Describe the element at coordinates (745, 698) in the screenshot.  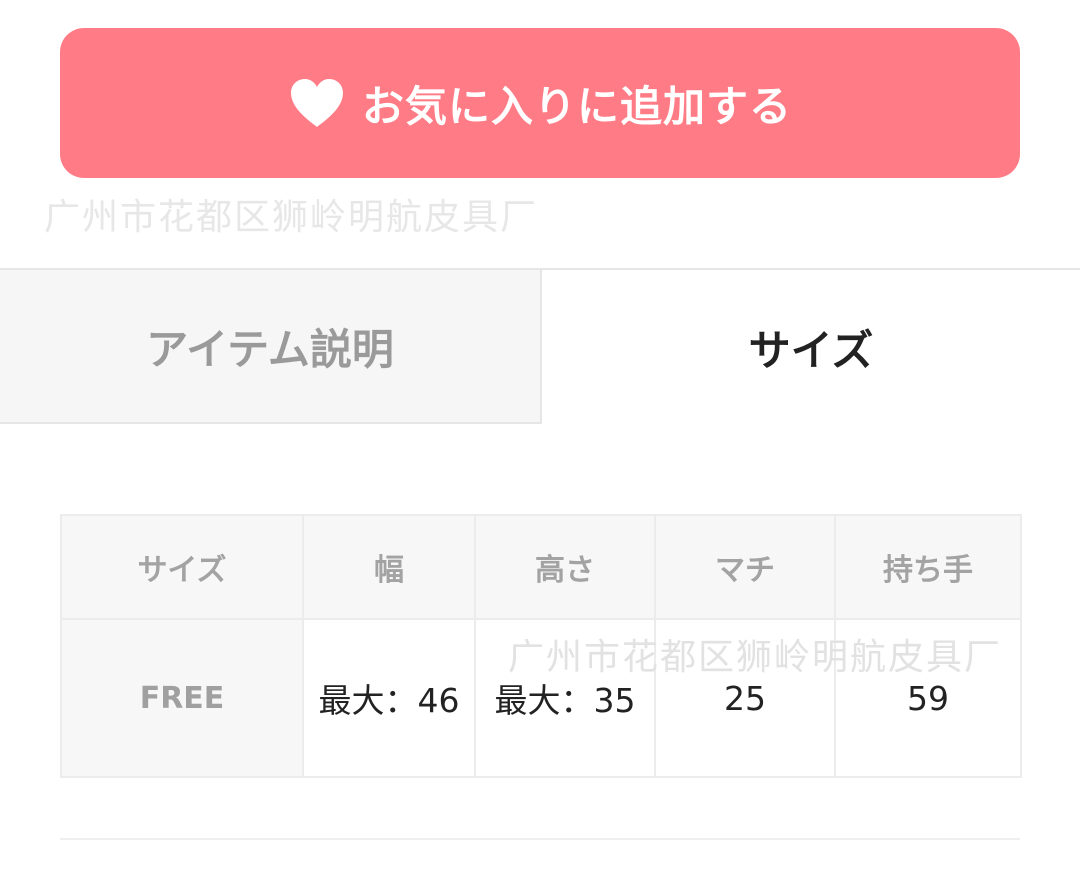
I see `cell-depth: 25` at that location.